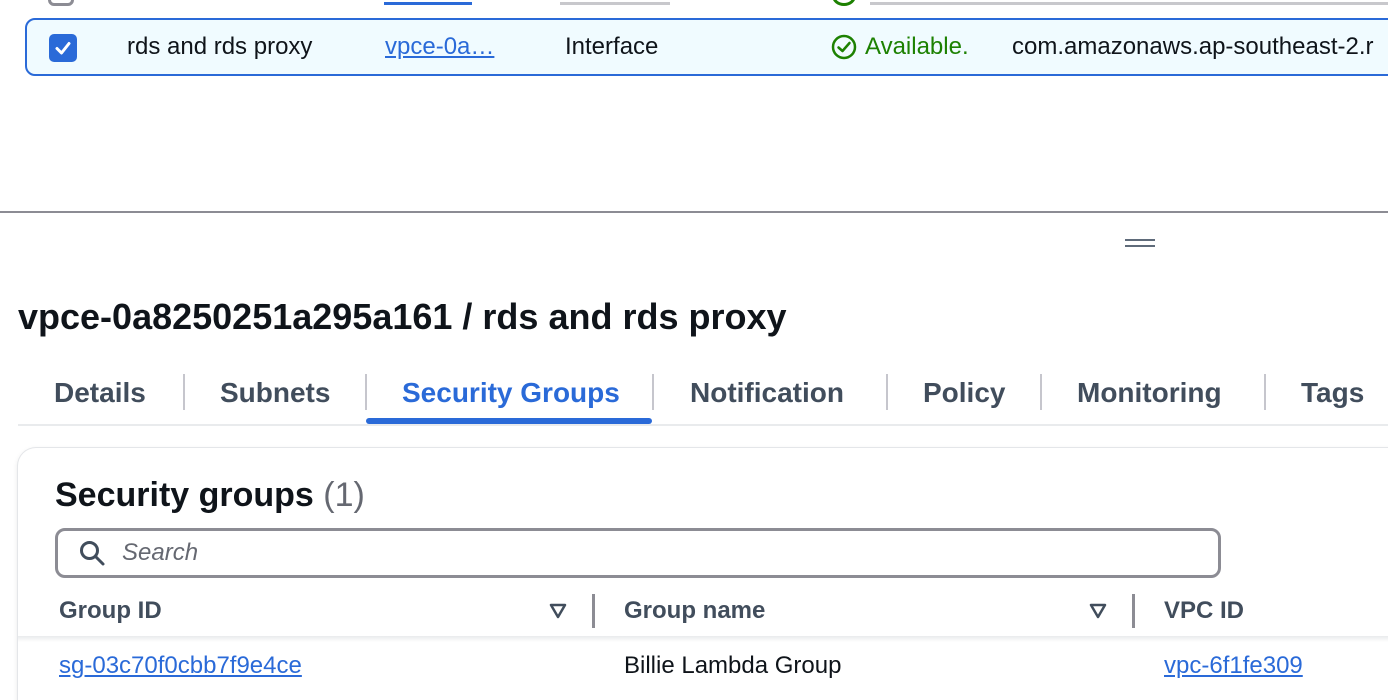 The height and width of the screenshot is (700, 1388). I want to click on endpoint-type: Interface, so click(612, 46).